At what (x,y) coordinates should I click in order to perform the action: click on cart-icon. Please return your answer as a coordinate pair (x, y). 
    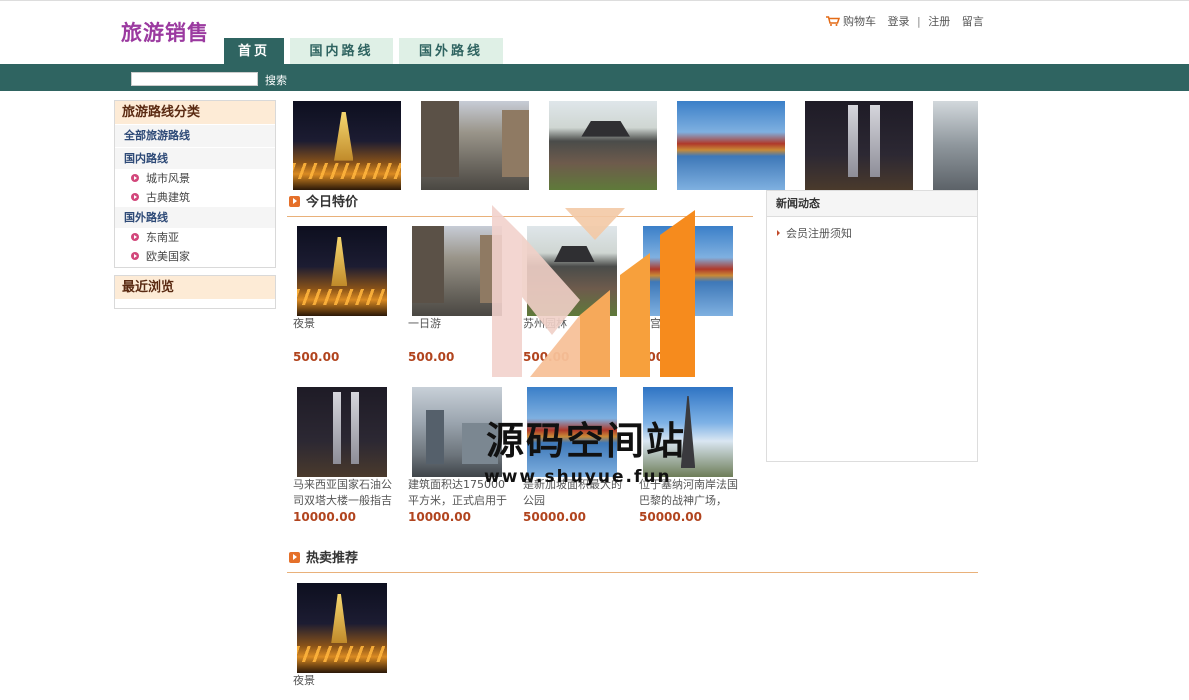
    Looking at the image, I should click on (833, 21).